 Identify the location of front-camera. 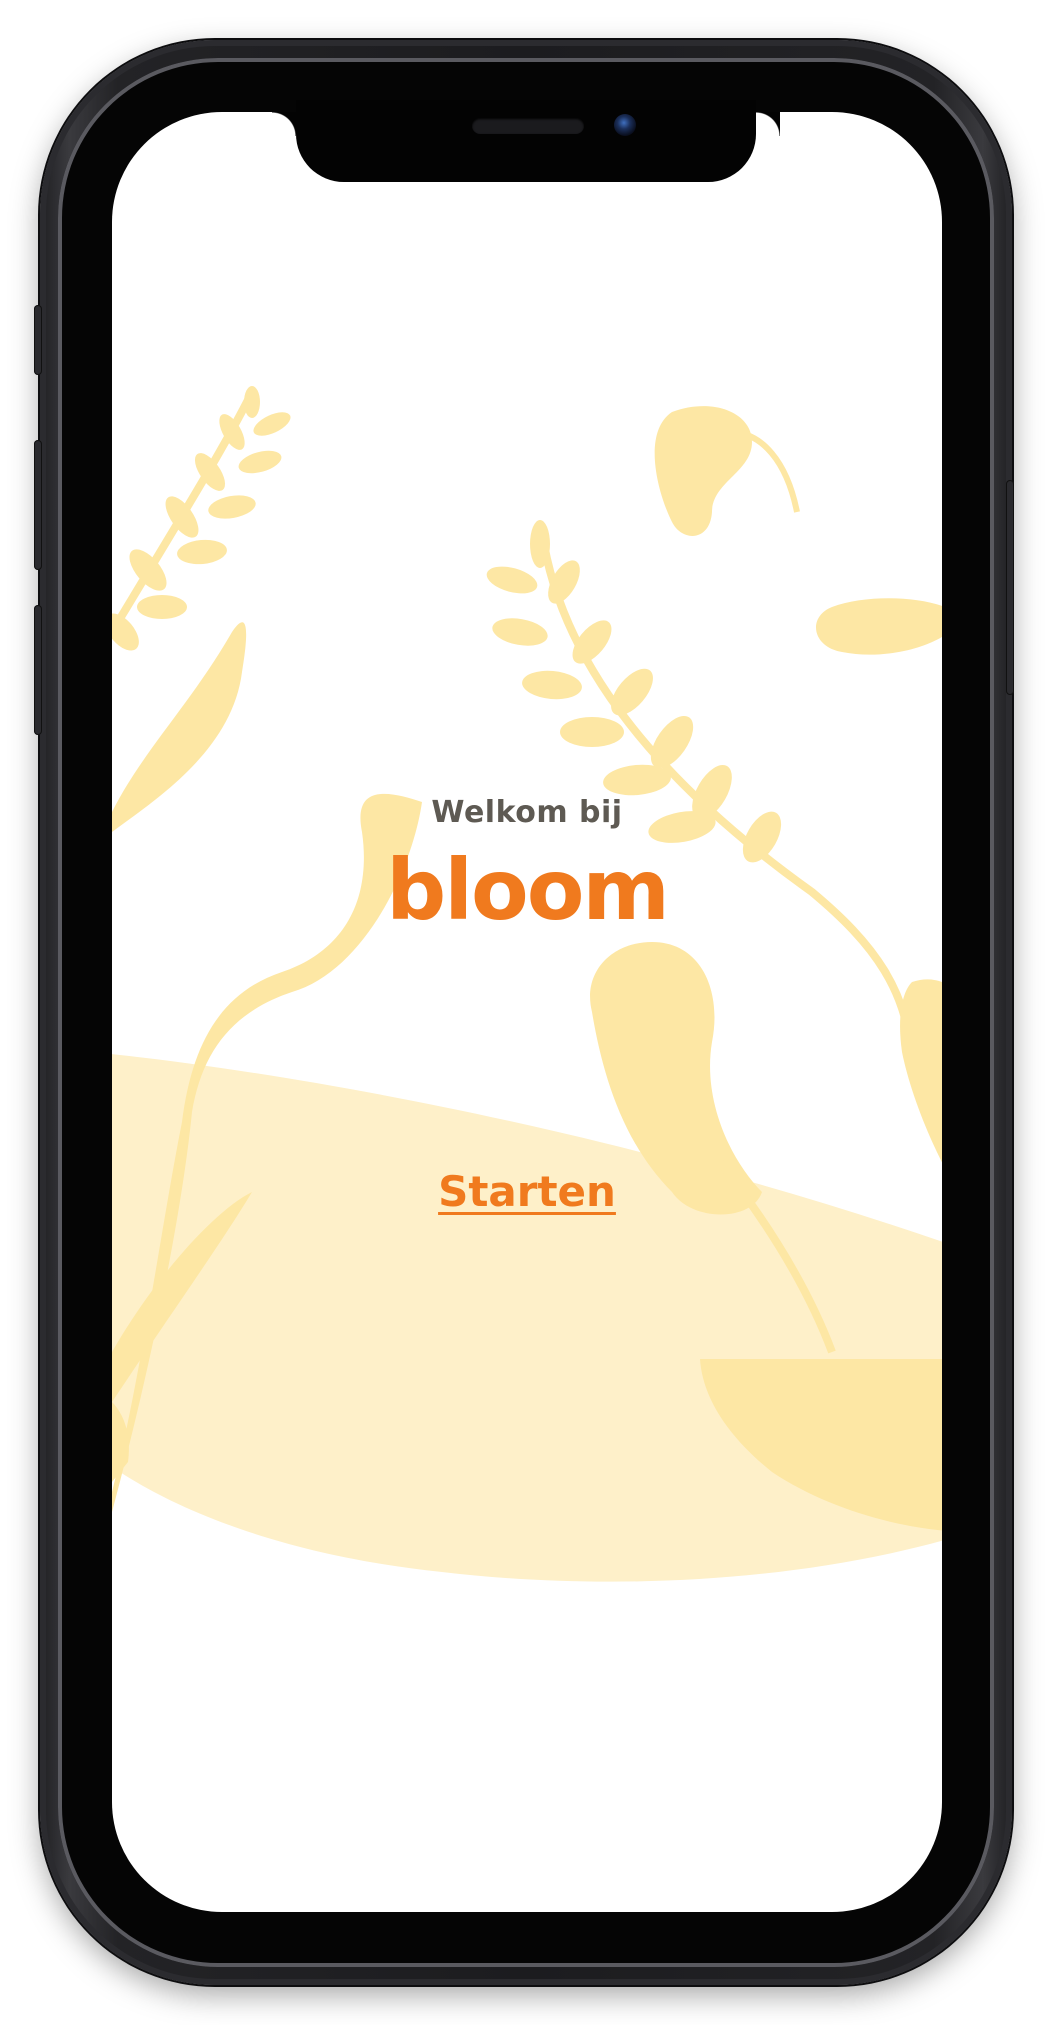
(625, 125).